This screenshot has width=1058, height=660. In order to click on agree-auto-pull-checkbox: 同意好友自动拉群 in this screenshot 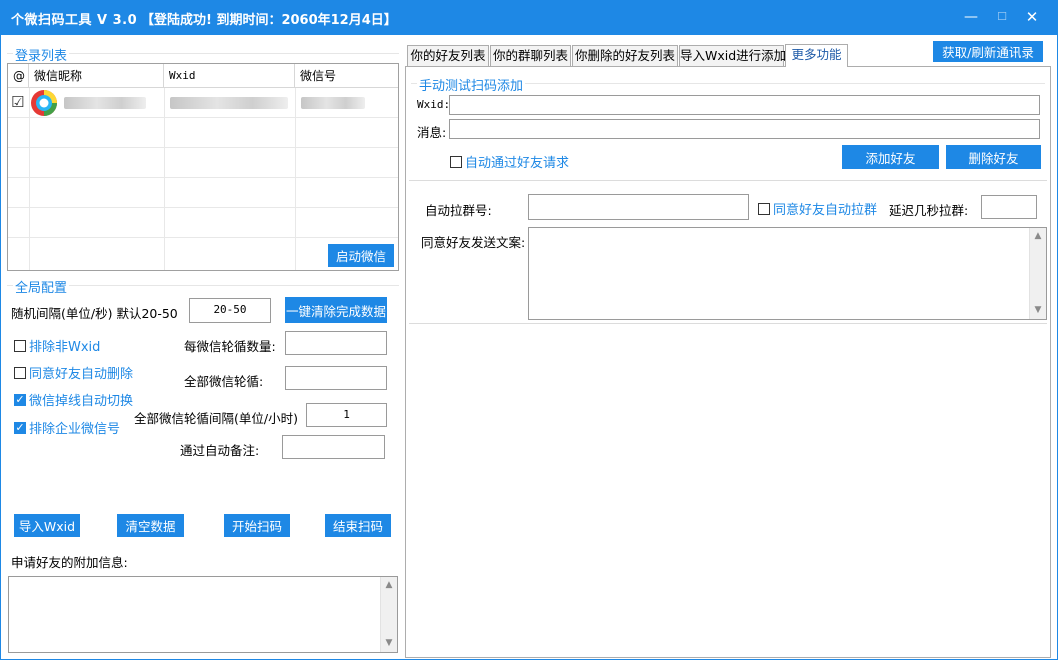, I will do `click(817, 208)`.